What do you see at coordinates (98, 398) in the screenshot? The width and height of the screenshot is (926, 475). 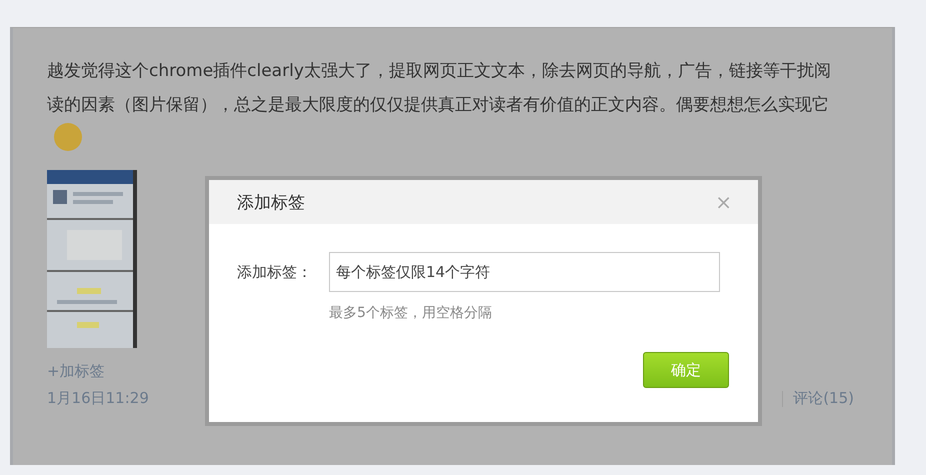 I see `post-time: 1月16日11:29` at bounding box center [98, 398].